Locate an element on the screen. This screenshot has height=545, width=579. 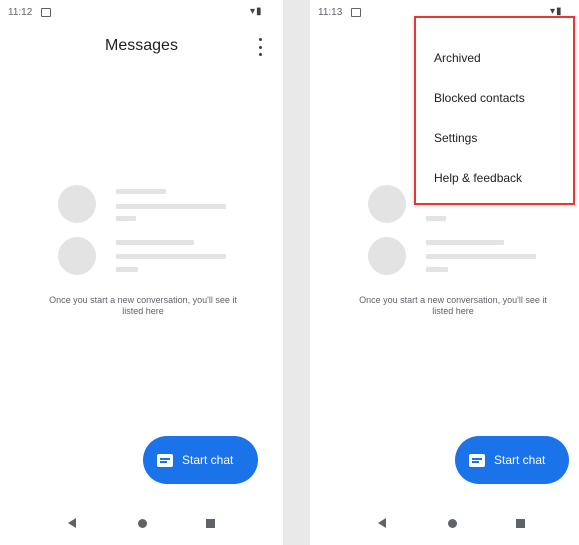
status-icons: ▾▮ is located at coordinates (256, 11).